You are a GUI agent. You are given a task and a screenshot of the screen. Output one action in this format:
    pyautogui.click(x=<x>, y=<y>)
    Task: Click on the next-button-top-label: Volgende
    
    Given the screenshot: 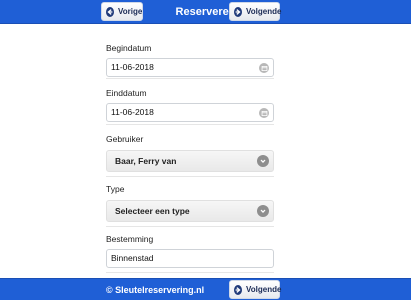 What is the action you would take?
    pyautogui.click(x=264, y=11)
    